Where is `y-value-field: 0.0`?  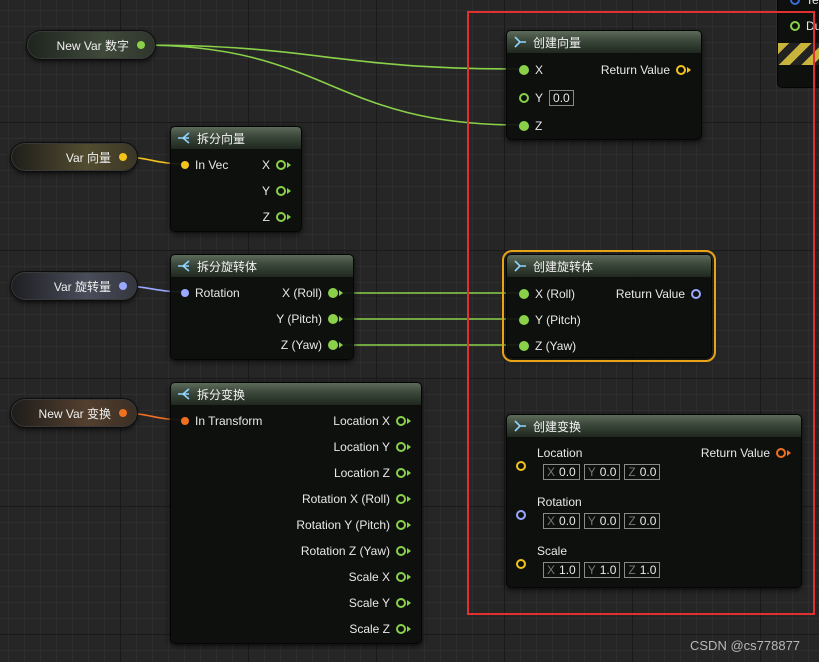
y-value-field: 0.0 is located at coordinates (561, 98).